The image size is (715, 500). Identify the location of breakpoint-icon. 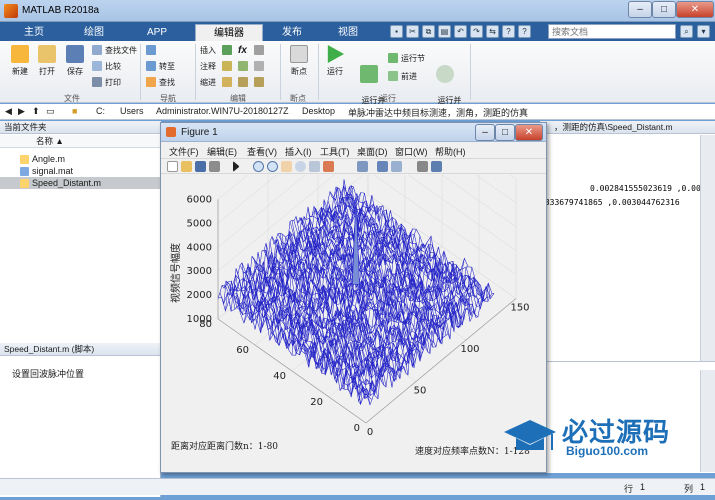
(299, 54).